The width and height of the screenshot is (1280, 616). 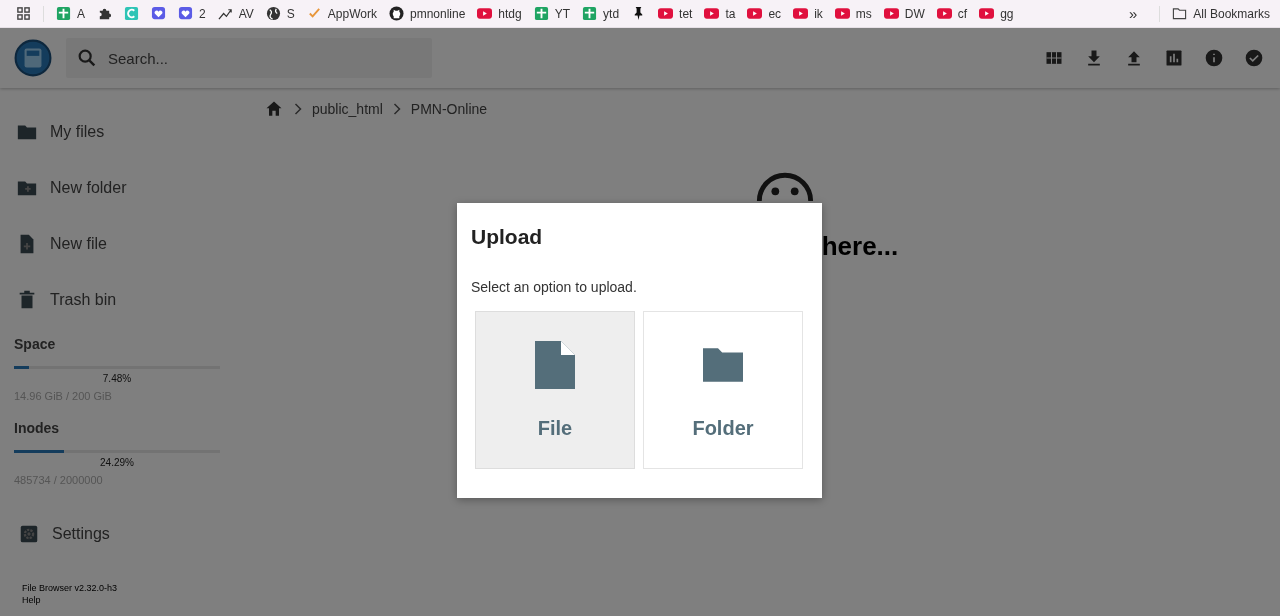 I want to click on upload-option-button: Folder, so click(x=723, y=390).